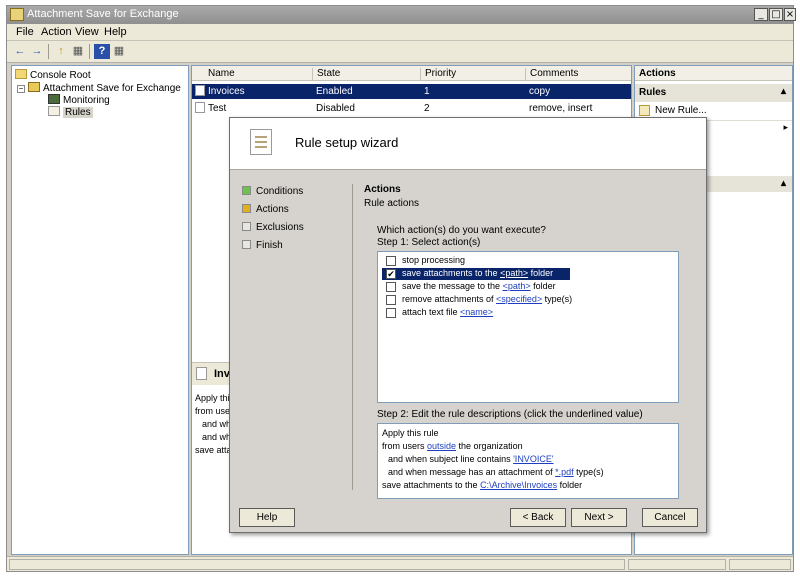 This screenshot has width=800, height=577. Describe the element at coordinates (538, 517) in the screenshot. I see `back-button: < Back` at that location.